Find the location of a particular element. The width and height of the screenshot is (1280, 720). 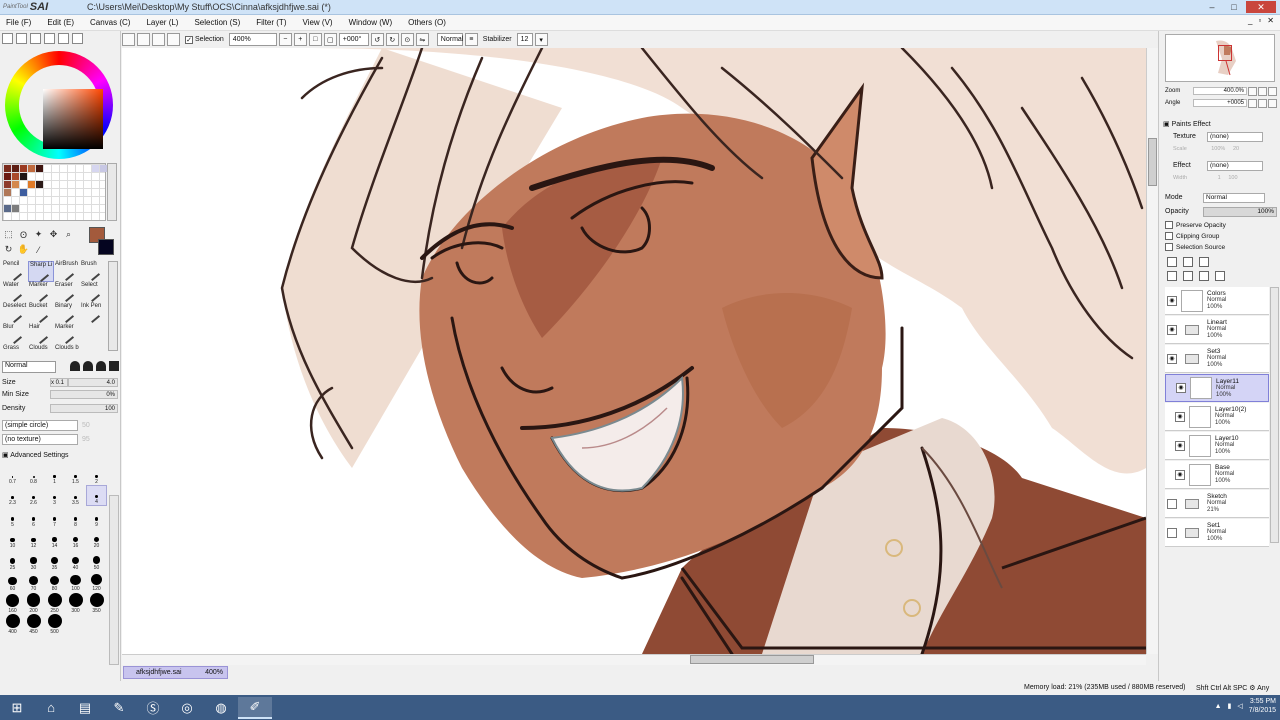

brush-size-cell: 0.7 is located at coordinates (12, 474).